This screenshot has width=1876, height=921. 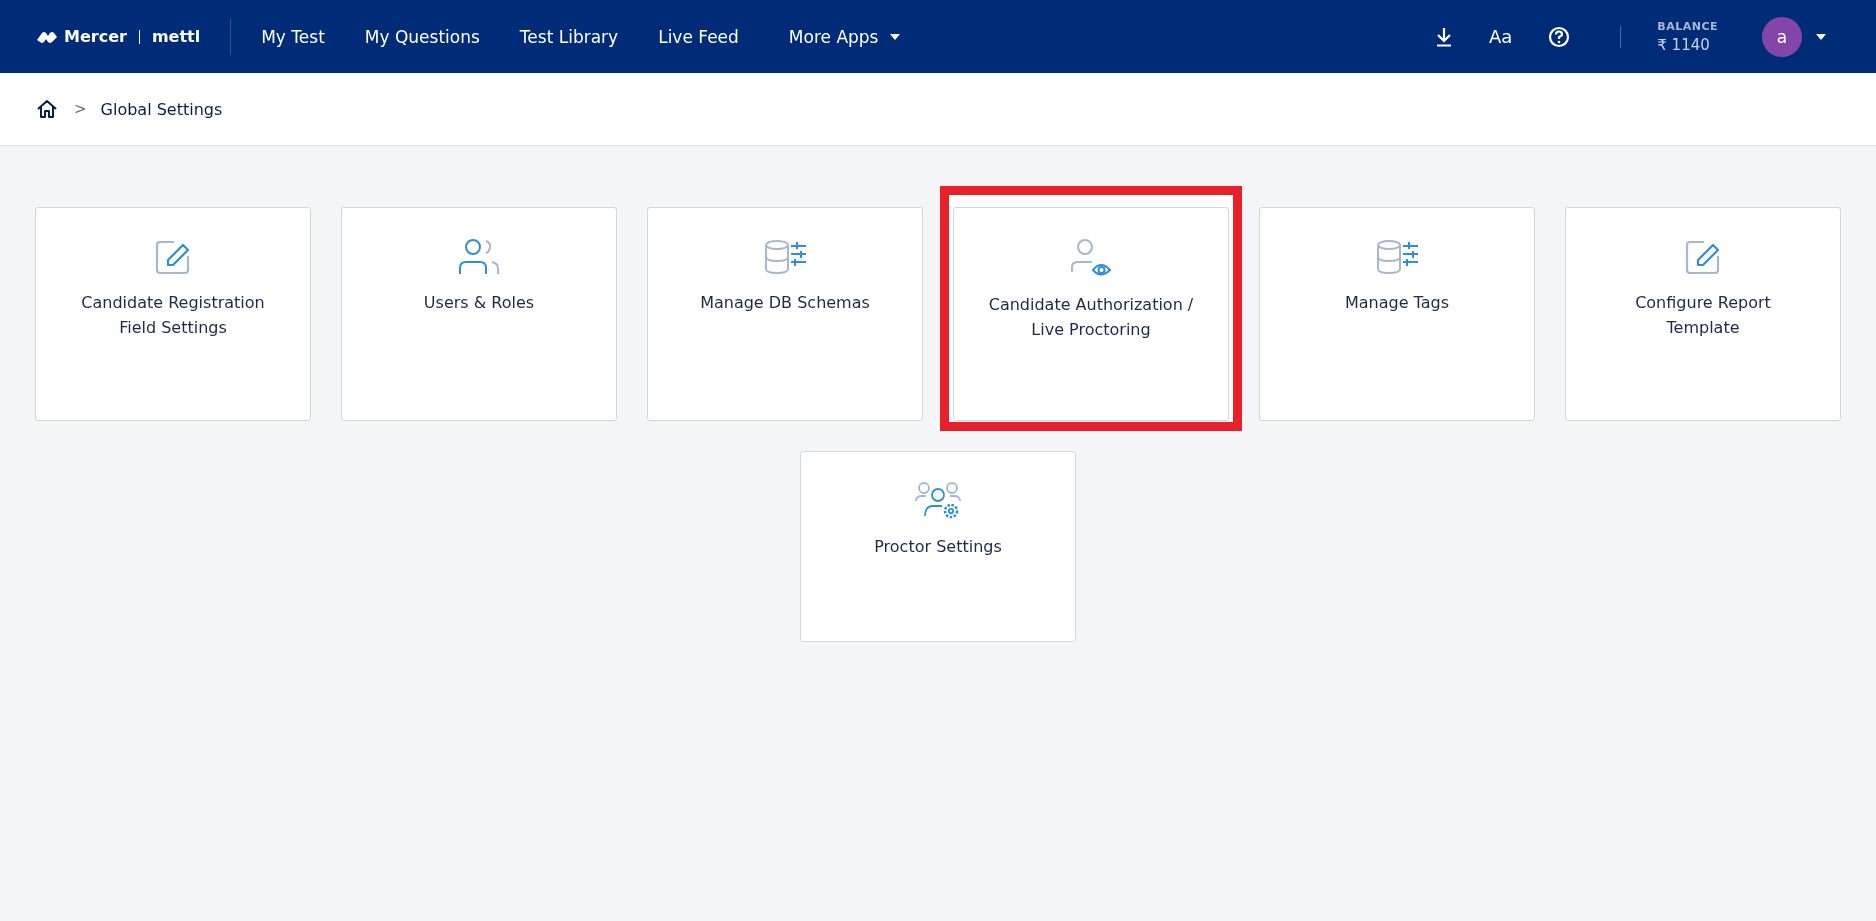 I want to click on balance-label: BALANCE, so click(x=1687, y=26).